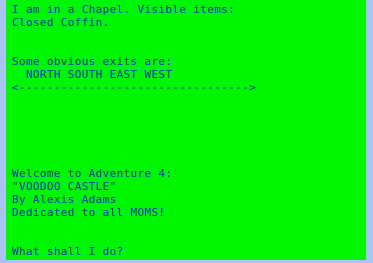 This screenshot has height=263, width=373. Describe the element at coordinates (64, 199) in the screenshot. I see `author-line: By Alexis Adams` at that location.